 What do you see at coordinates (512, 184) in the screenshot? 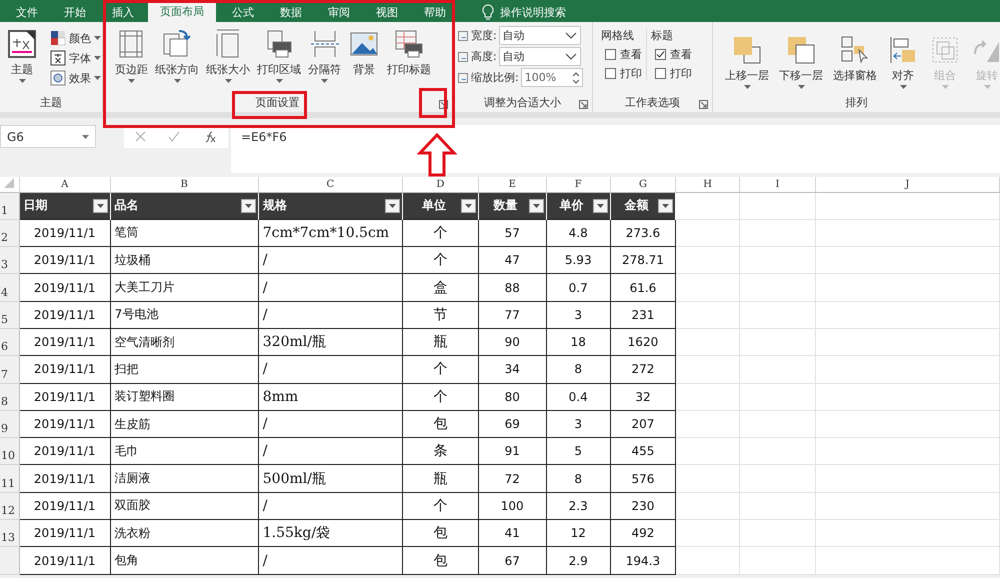
I see `column-letter: E` at bounding box center [512, 184].